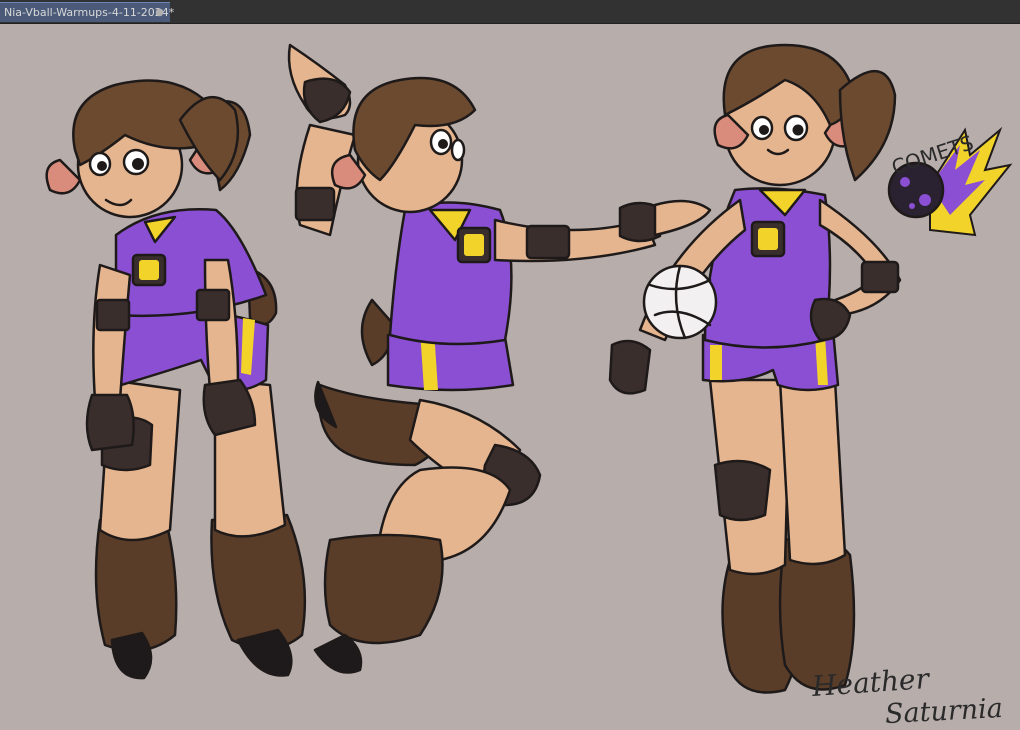 The image size is (1020, 730). I want to click on document-tab: Nia-Vball-Warmups-4-11-2024* ●, so click(87, 12).